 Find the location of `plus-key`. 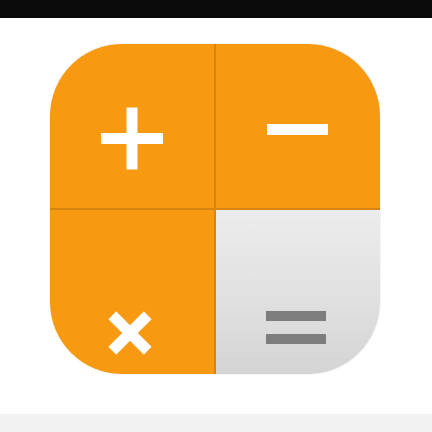

plus-key is located at coordinates (132, 126).